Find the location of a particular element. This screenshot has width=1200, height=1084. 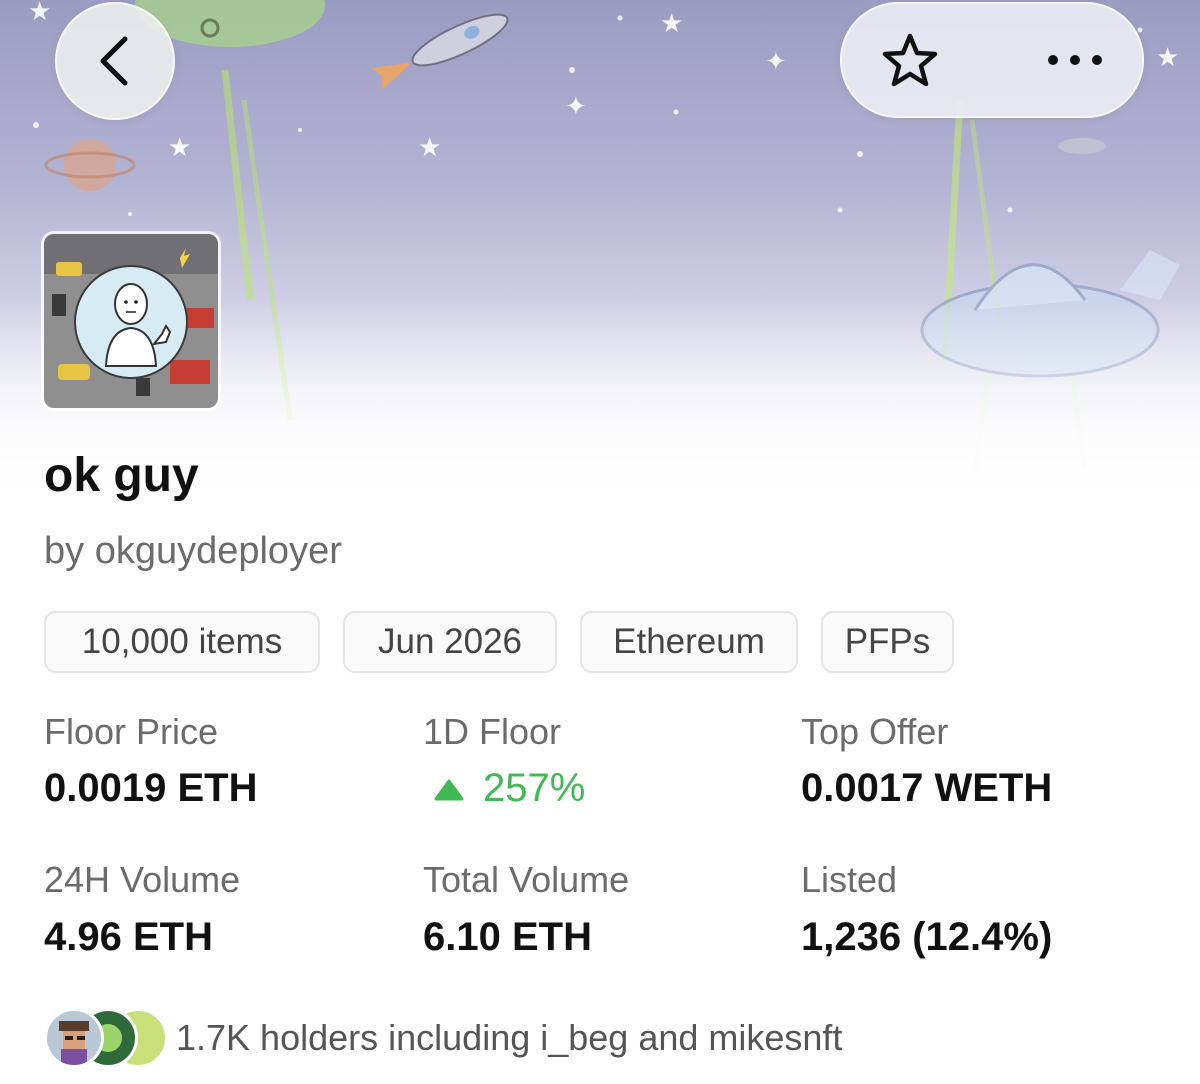

collection-title: ok guy is located at coordinates (121, 475).